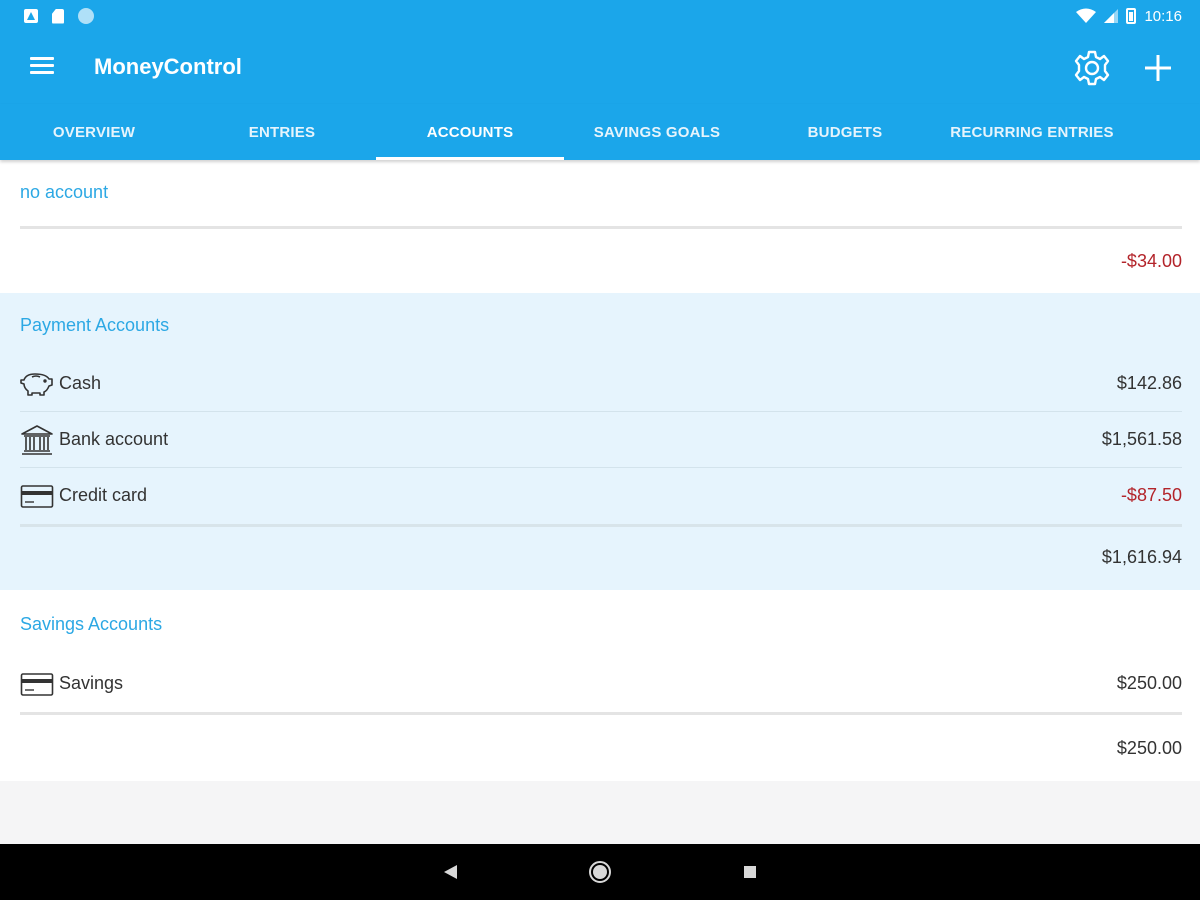  I want to click on menu-icon, so click(42, 68).